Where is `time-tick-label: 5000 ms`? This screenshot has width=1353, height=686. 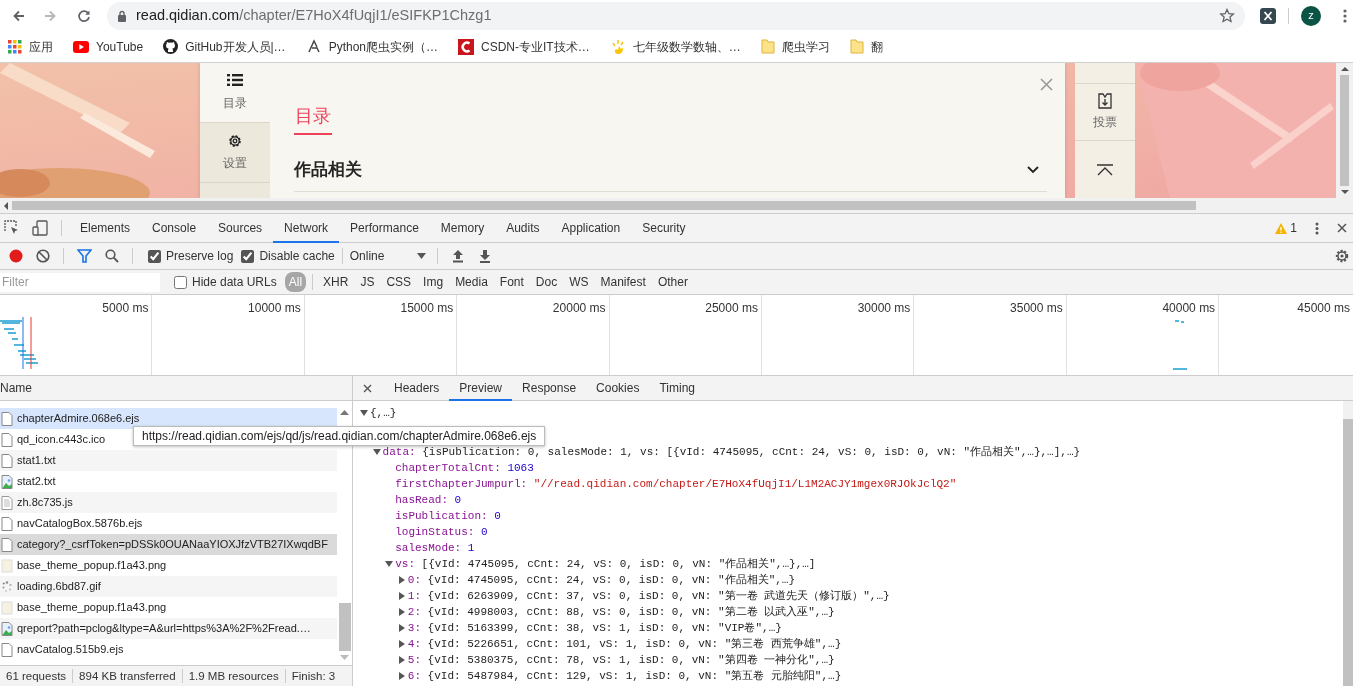
time-tick-label: 5000 ms is located at coordinates (125, 308).